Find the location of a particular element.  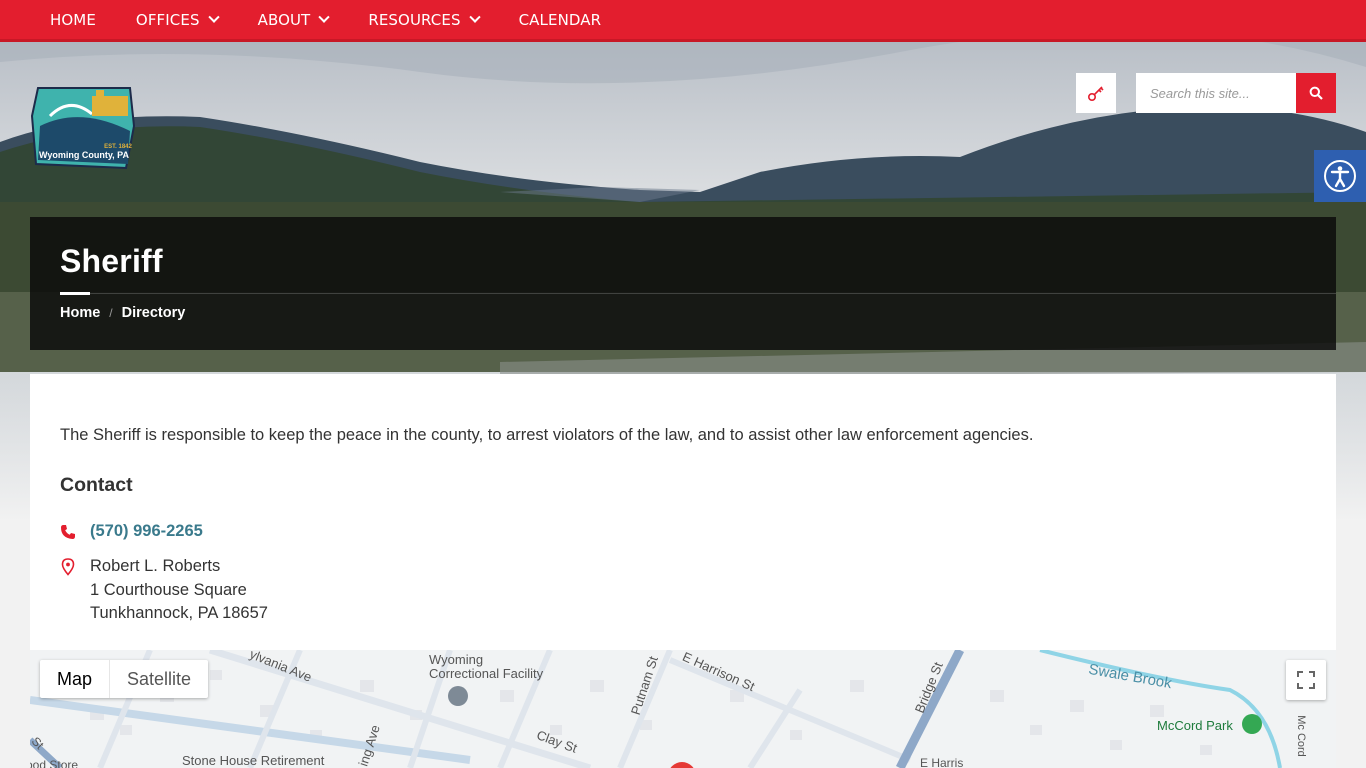

search-button is located at coordinates (1316, 93).